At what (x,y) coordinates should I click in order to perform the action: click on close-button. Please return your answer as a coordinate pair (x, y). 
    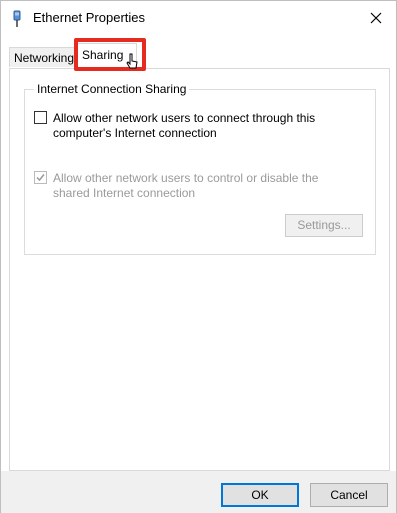
    Looking at the image, I should click on (376, 18).